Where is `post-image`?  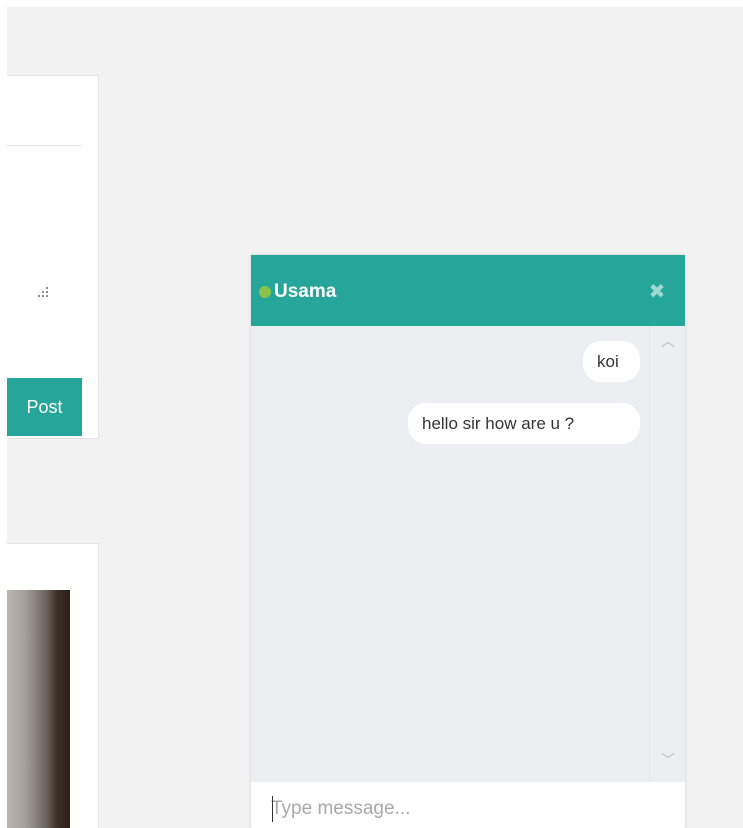
post-image is located at coordinates (38, 709).